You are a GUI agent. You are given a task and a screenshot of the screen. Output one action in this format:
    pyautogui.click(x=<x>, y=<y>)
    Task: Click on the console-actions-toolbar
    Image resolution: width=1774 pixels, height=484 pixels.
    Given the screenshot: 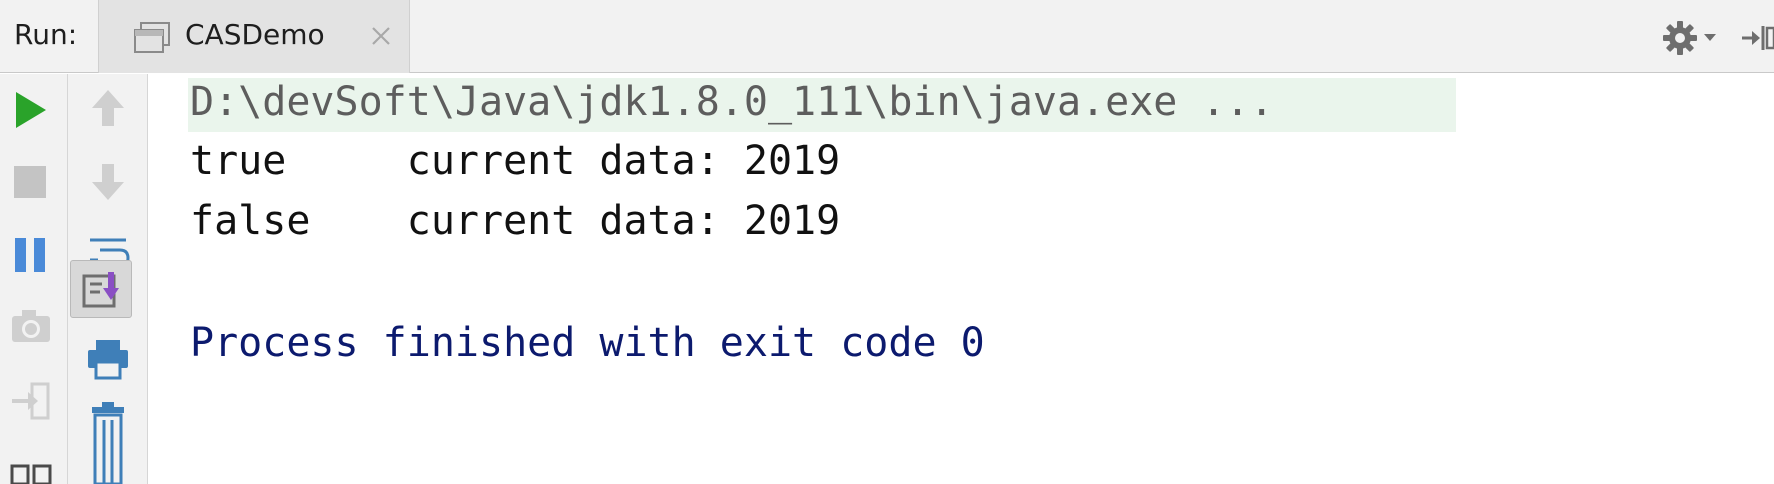 What is the action you would take?
    pyautogui.click(x=108, y=279)
    